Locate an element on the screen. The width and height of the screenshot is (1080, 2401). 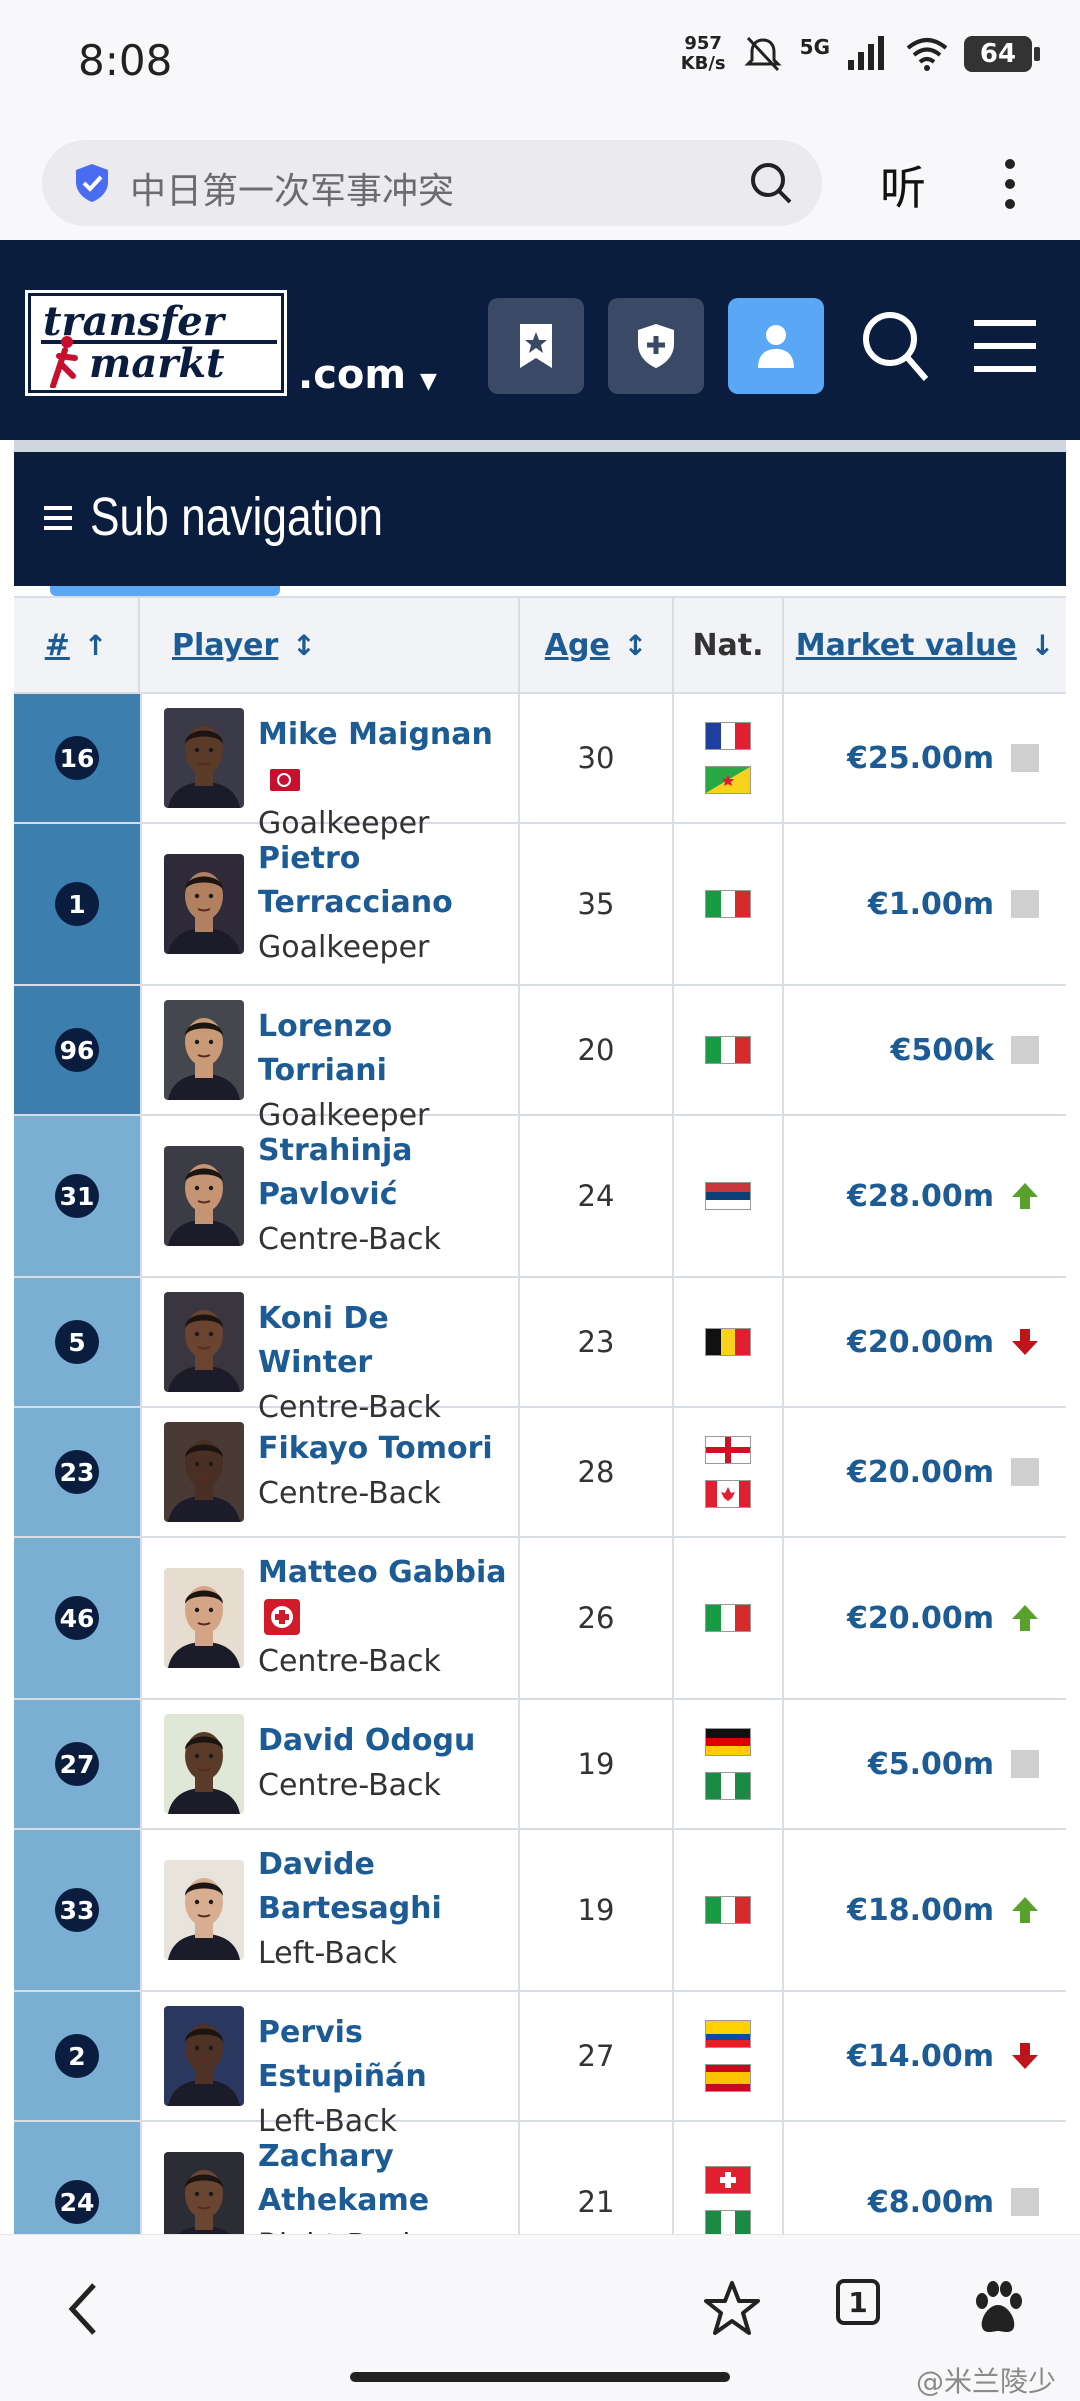
serbia-flag-icon is located at coordinates (728, 1196).